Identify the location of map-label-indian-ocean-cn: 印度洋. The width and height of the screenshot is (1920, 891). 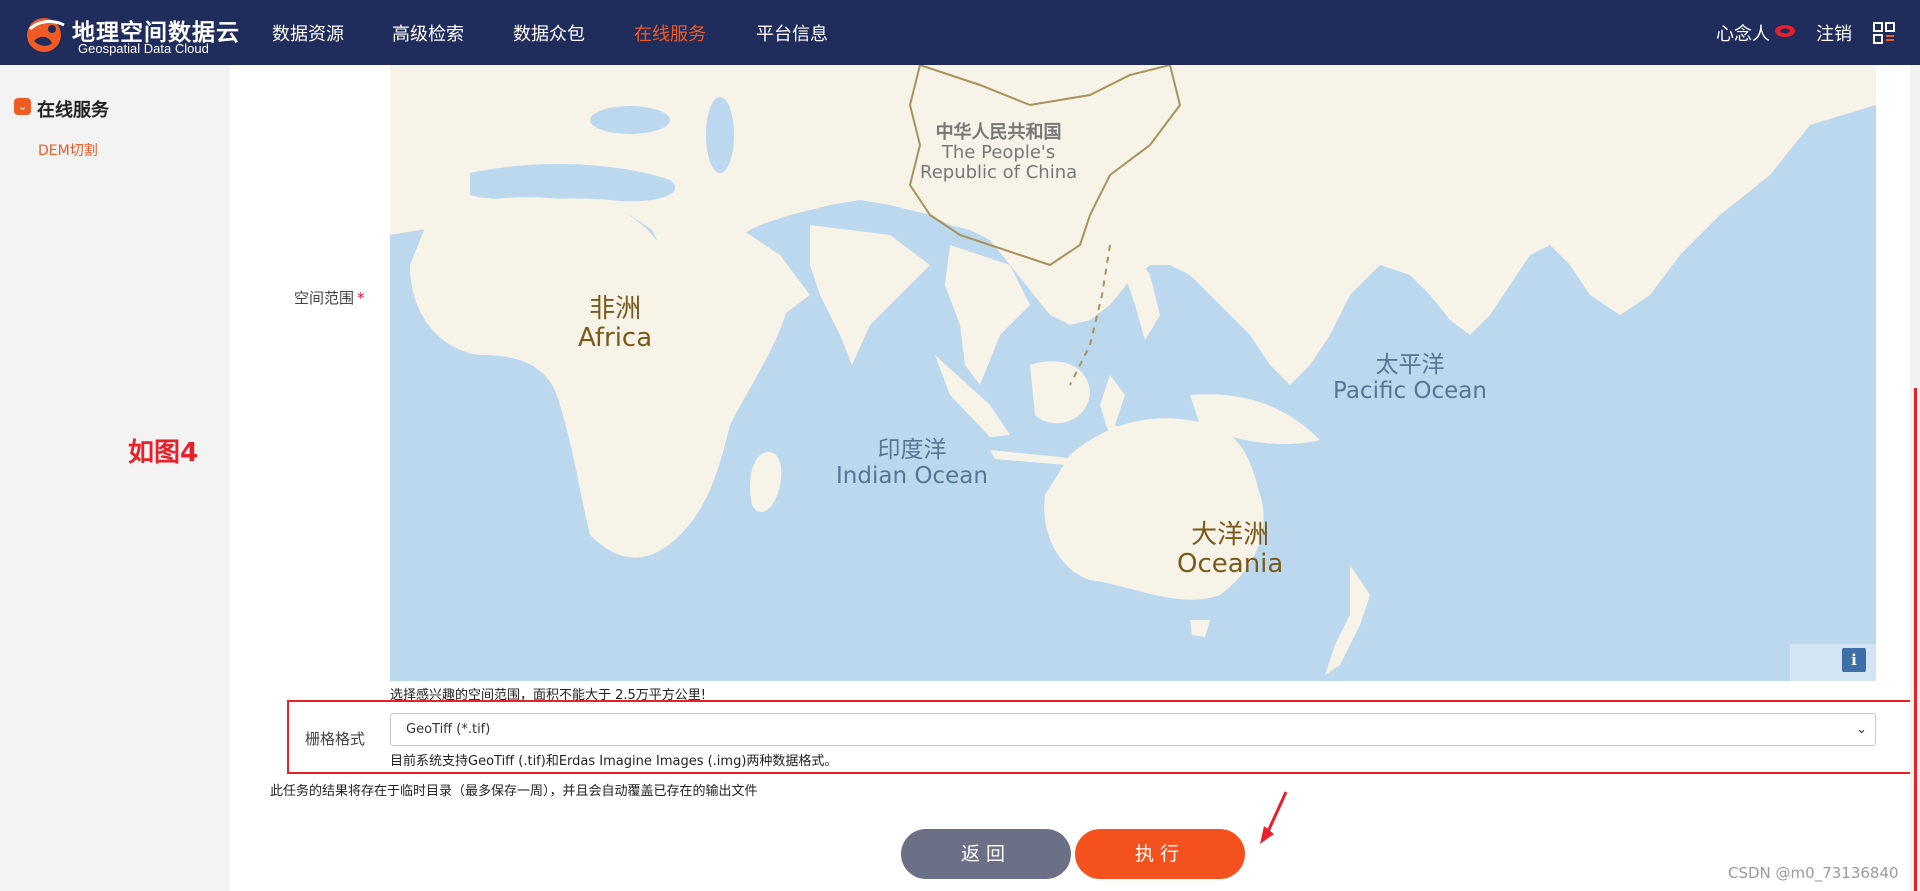
(912, 450).